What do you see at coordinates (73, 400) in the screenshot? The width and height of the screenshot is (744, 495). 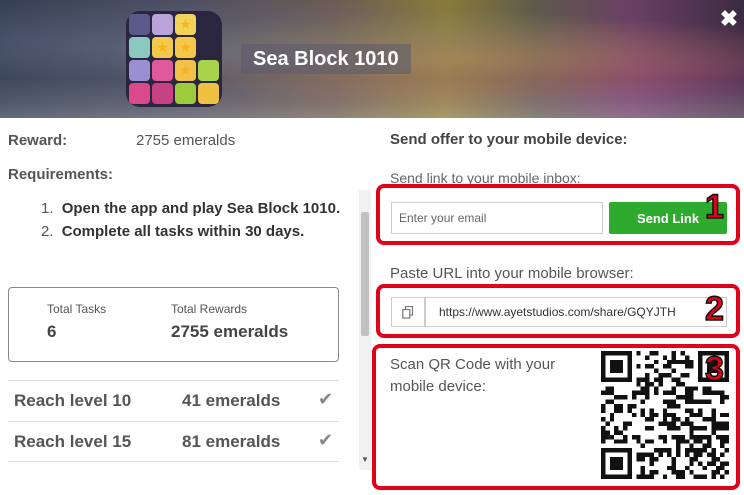 I see `task-name: Reach level 10` at bounding box center [73, 400].